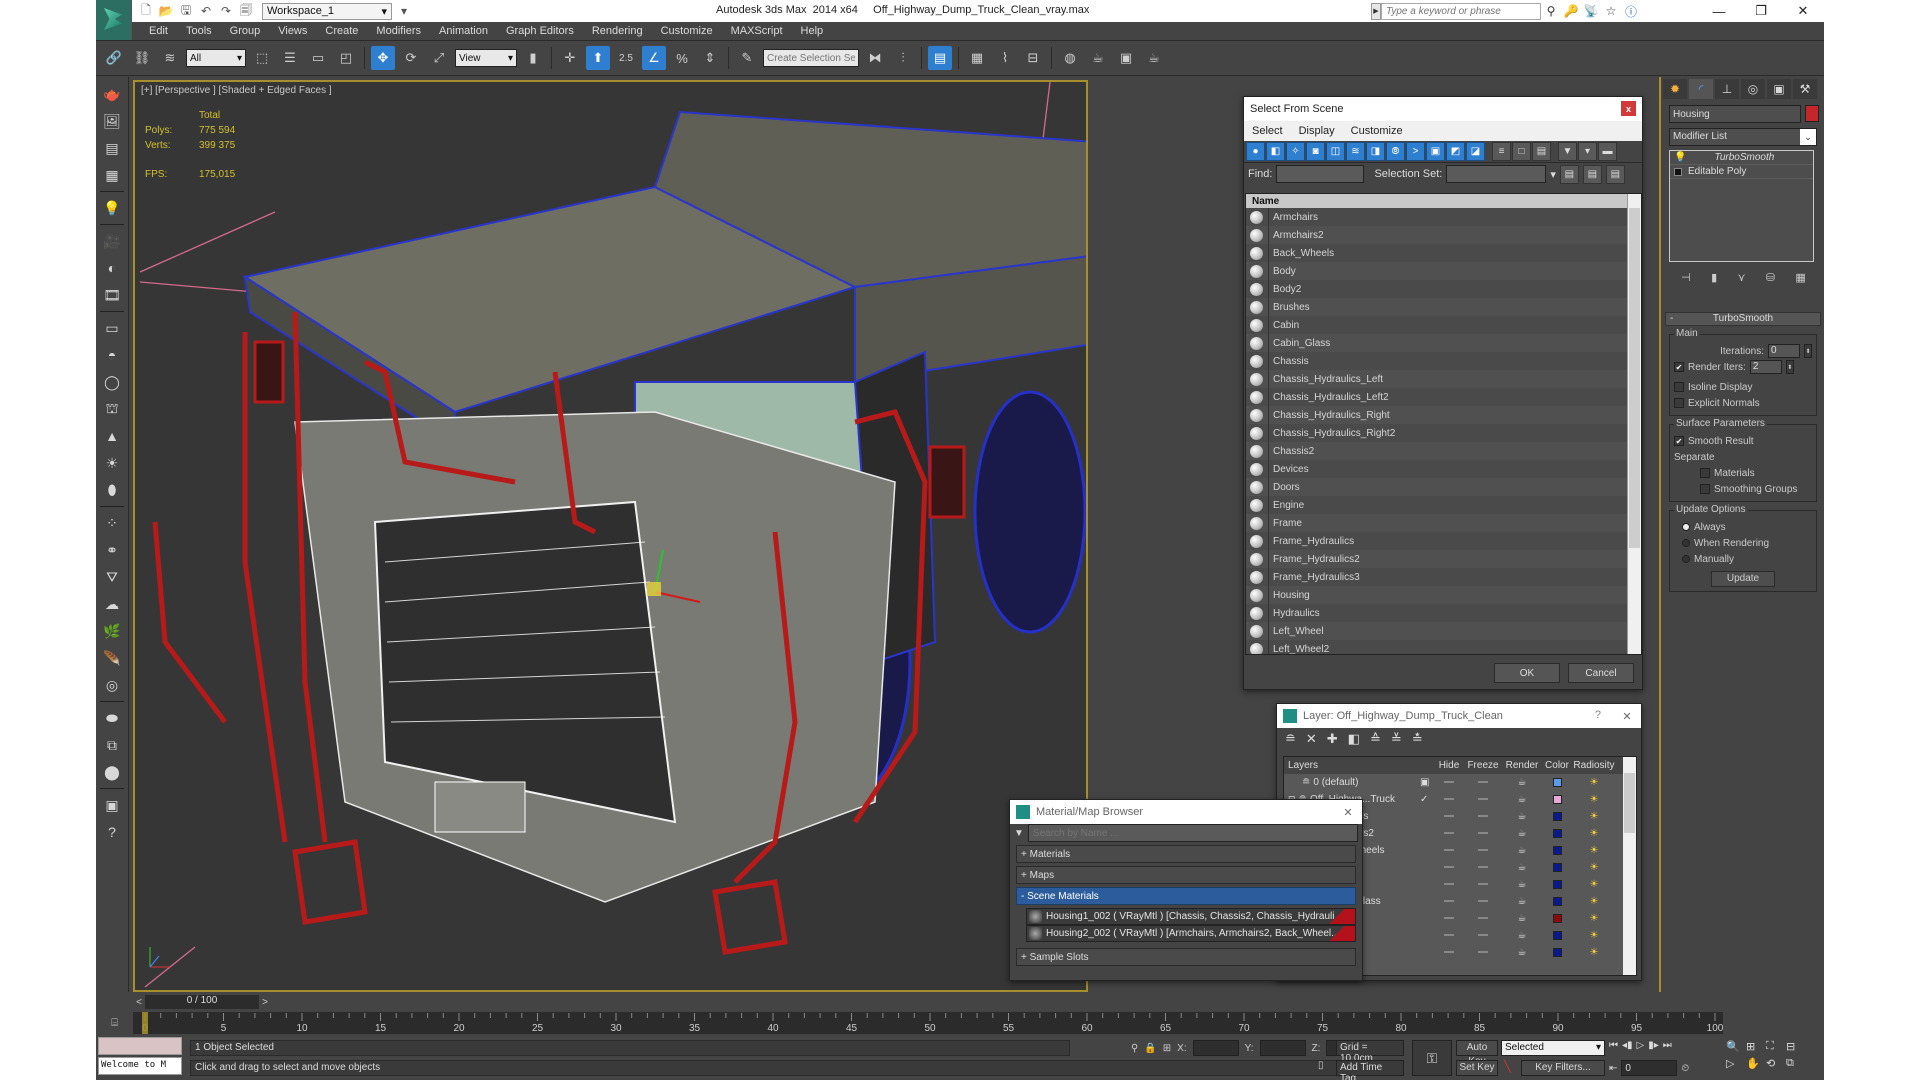 This screenshot has width=1920, height=1080. What do you see at coordinates (1741, 277) in the screenshot?
I see `make-unique-icon: ⋎` at bounding box center [1741, 277].